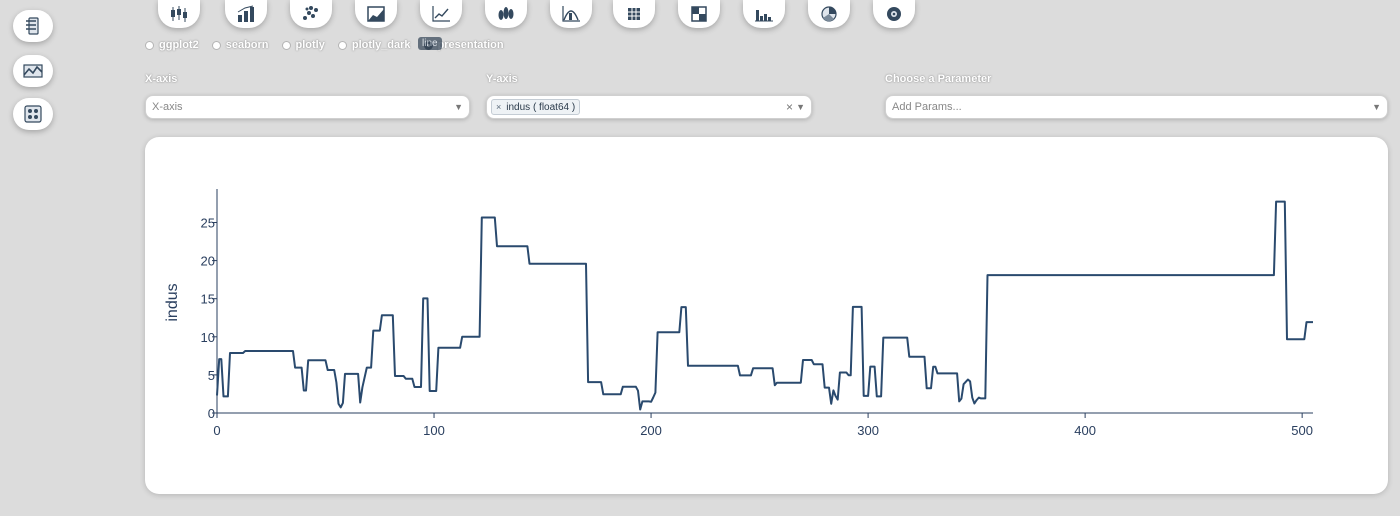 The image size is (1400, 516). I want to click on theme-label: ggplot2, so click(179, 45).